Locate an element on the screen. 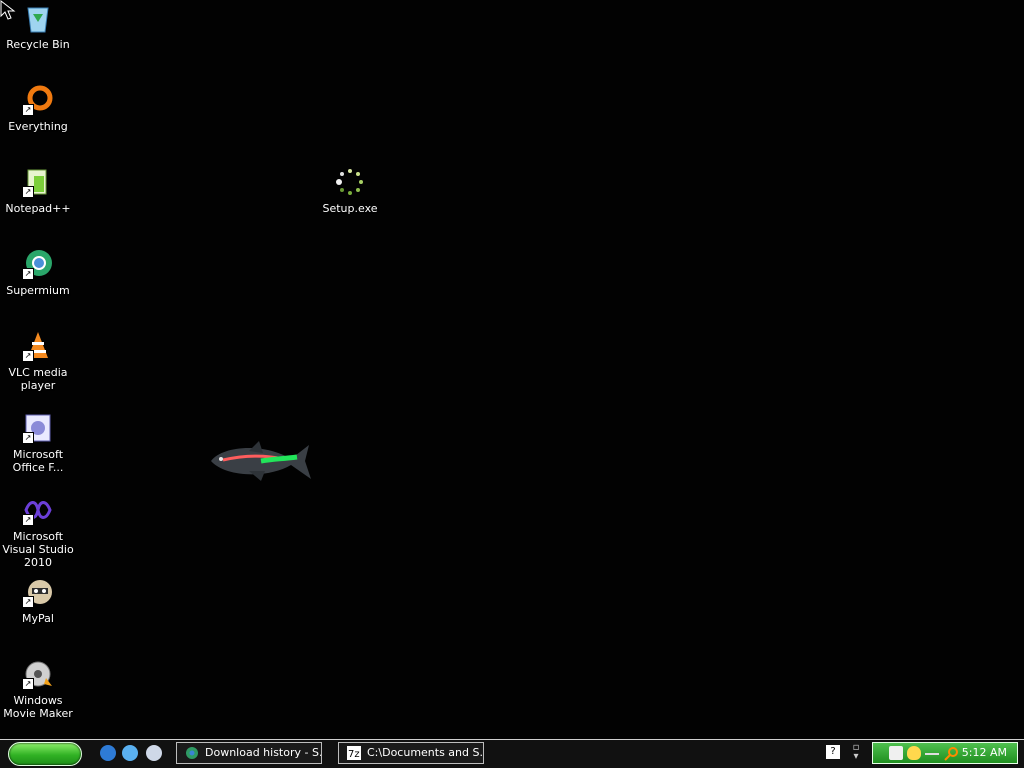 The width and height of the screenshot is (1024, 768). desktop-icon-everything: ↗ Everything is located at coordinates (38, 108).